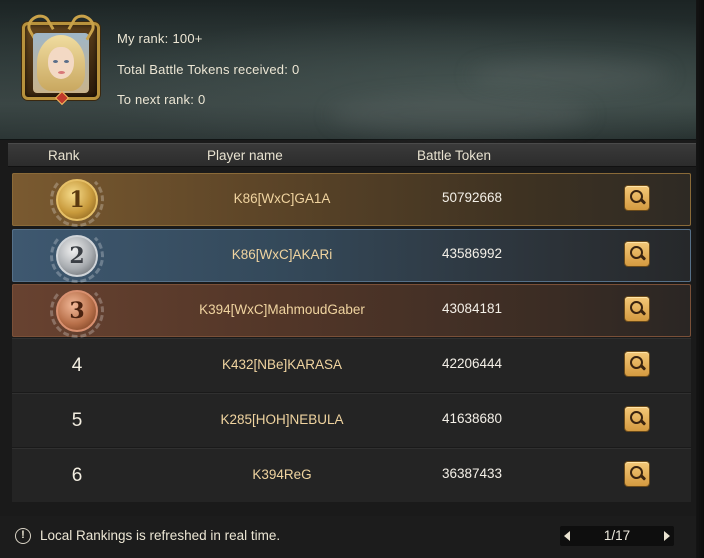 Image resolution: width=704 pixels, height=558 pixels. Describe the element at coordinates (352, 155) in the screenshot. I see `ranking-table-header: Rank Player name Battle Token` at that location.